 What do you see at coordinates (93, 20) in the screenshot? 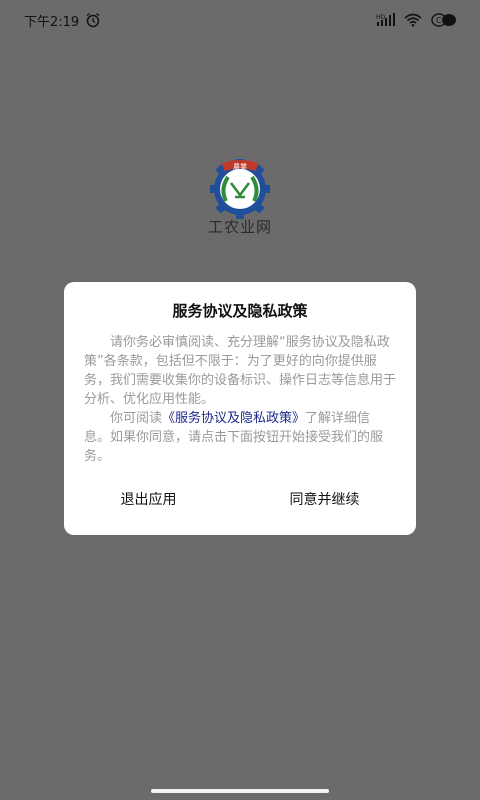
I see `alarm-icon` at bounding box center [93, 20].